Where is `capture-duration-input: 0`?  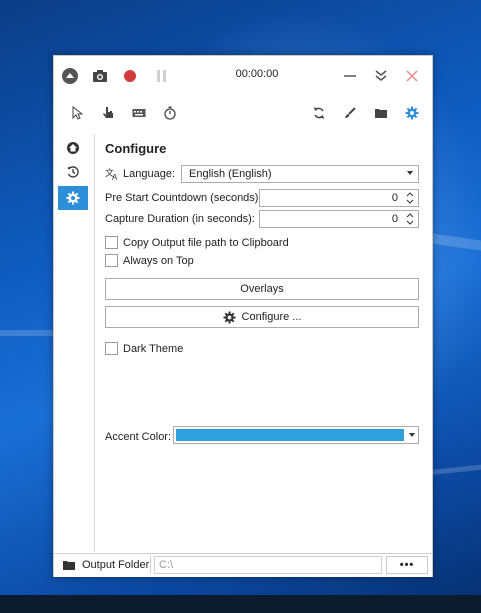 capture-duration-input: 0 is located at coordinates (339, 219).